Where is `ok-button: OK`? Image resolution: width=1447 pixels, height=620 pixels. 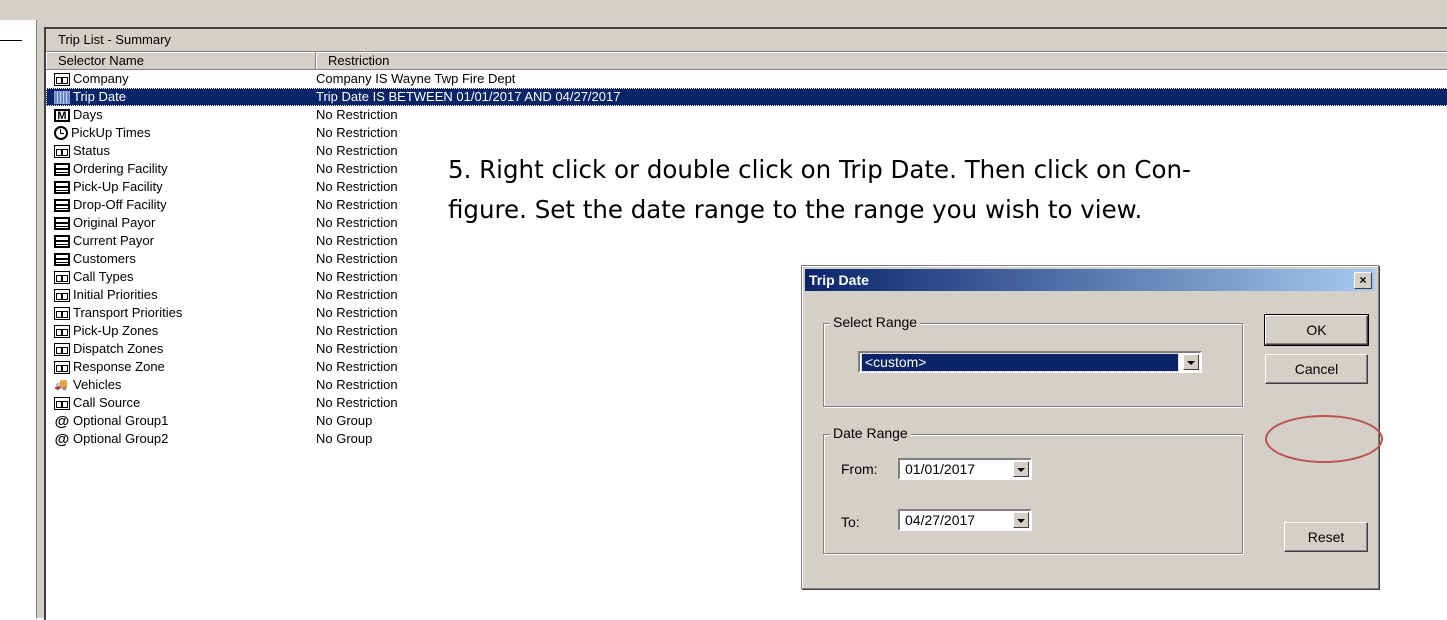 ok-button: OK is located at coordinates (1316, 330).